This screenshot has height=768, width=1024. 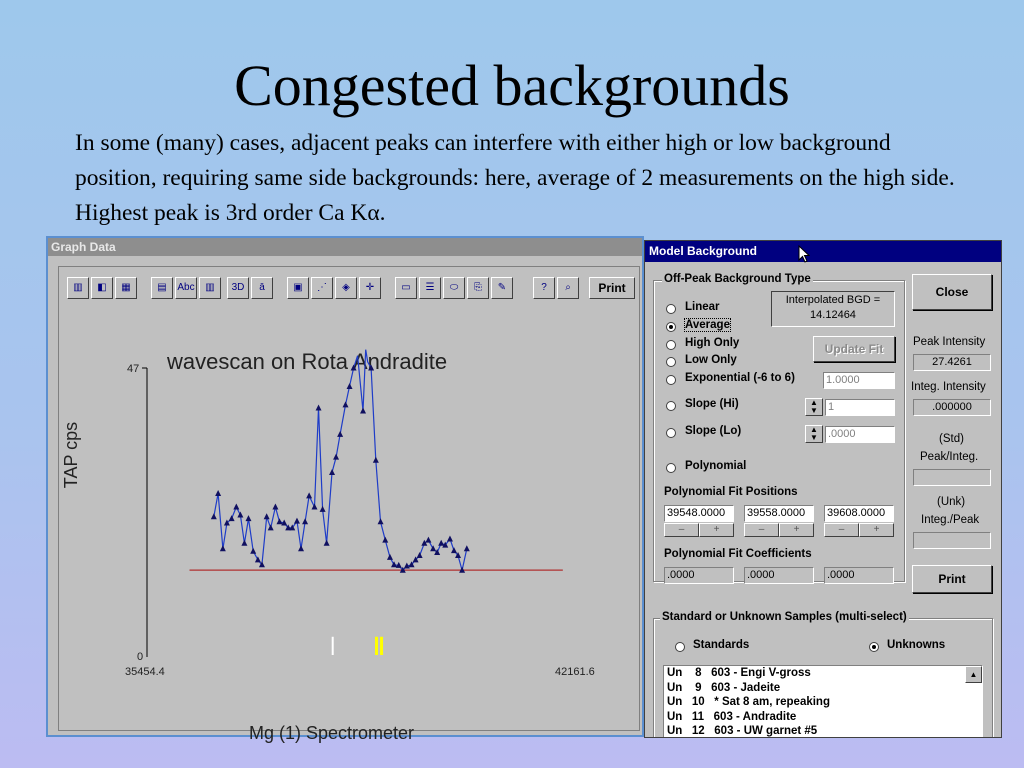 What do you see at coordinates (814, 407) in the screenshot?
I see `slope-hi-spinner: ▲ ▼` at bounding box center [814, 407].